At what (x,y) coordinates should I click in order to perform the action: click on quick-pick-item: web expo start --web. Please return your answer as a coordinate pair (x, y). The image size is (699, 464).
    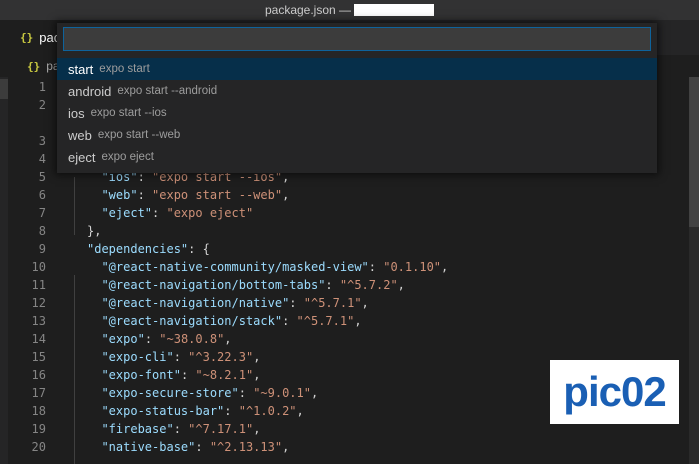
    Looking at the image, I should click on (357, 135).